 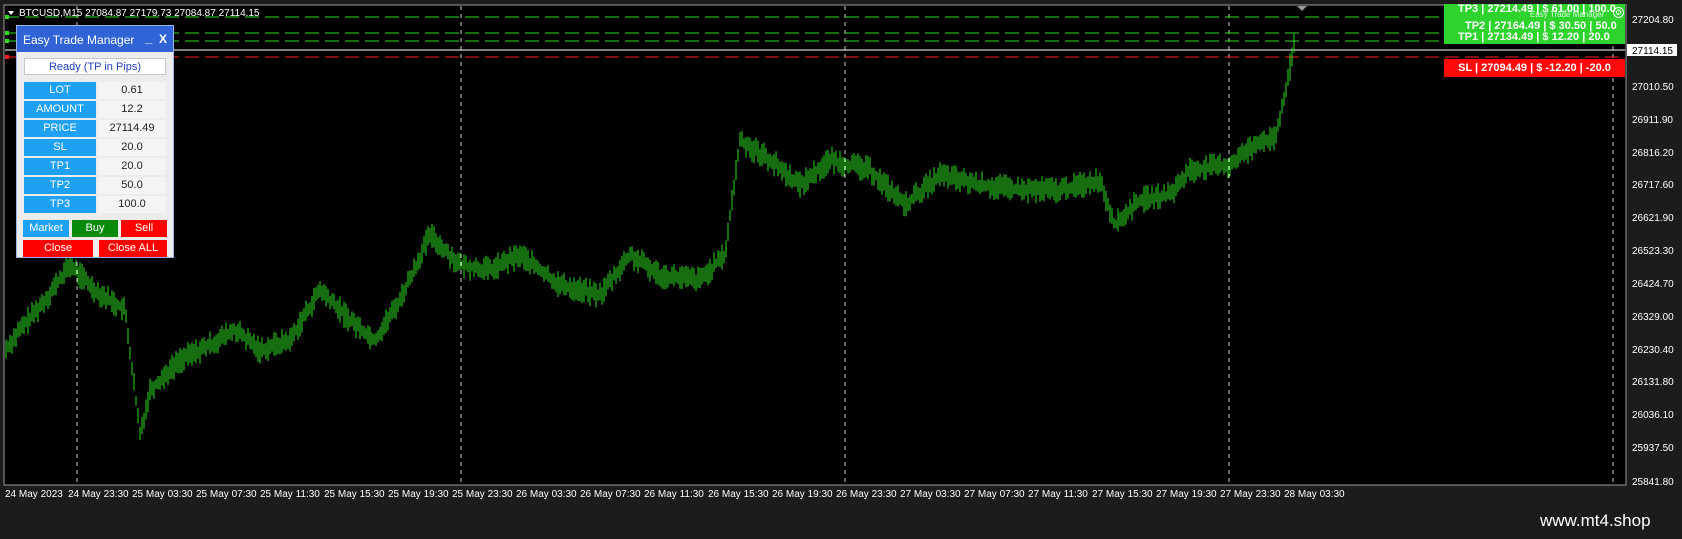 I want to click on price-tick: 26230.40, so click(x=1653, y=350).